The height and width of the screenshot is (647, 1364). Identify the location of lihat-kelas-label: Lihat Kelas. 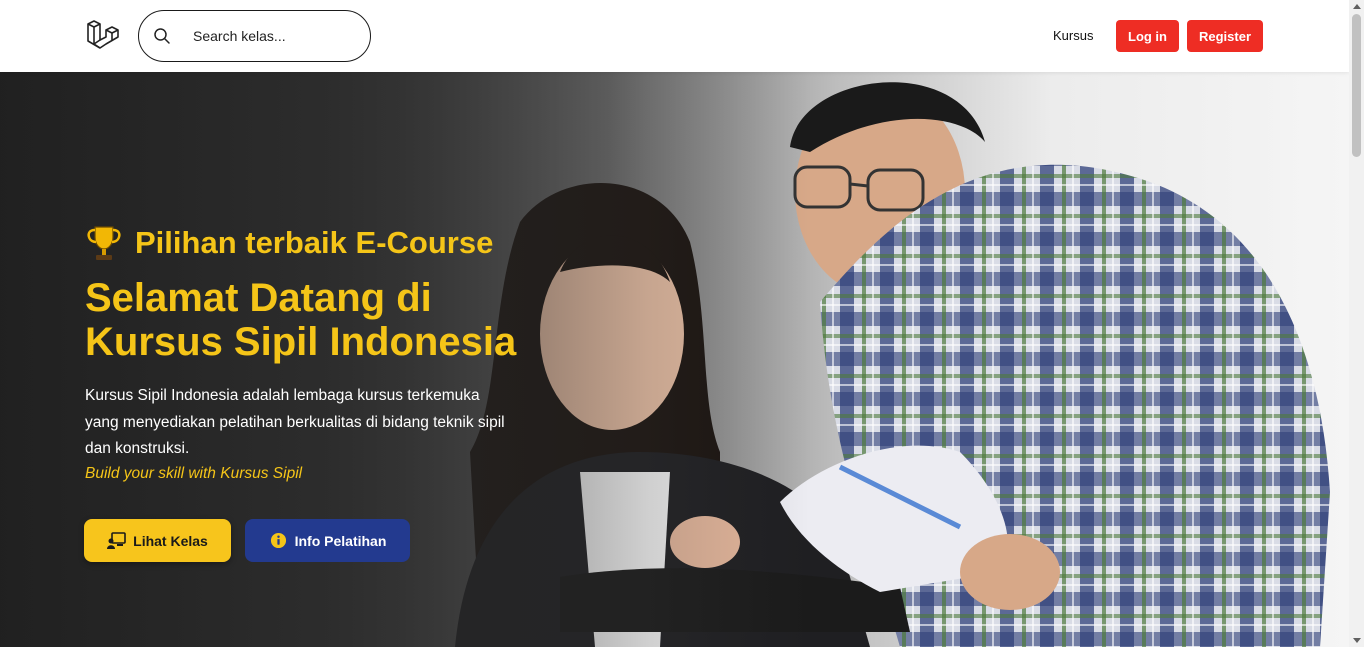
(170, 540).